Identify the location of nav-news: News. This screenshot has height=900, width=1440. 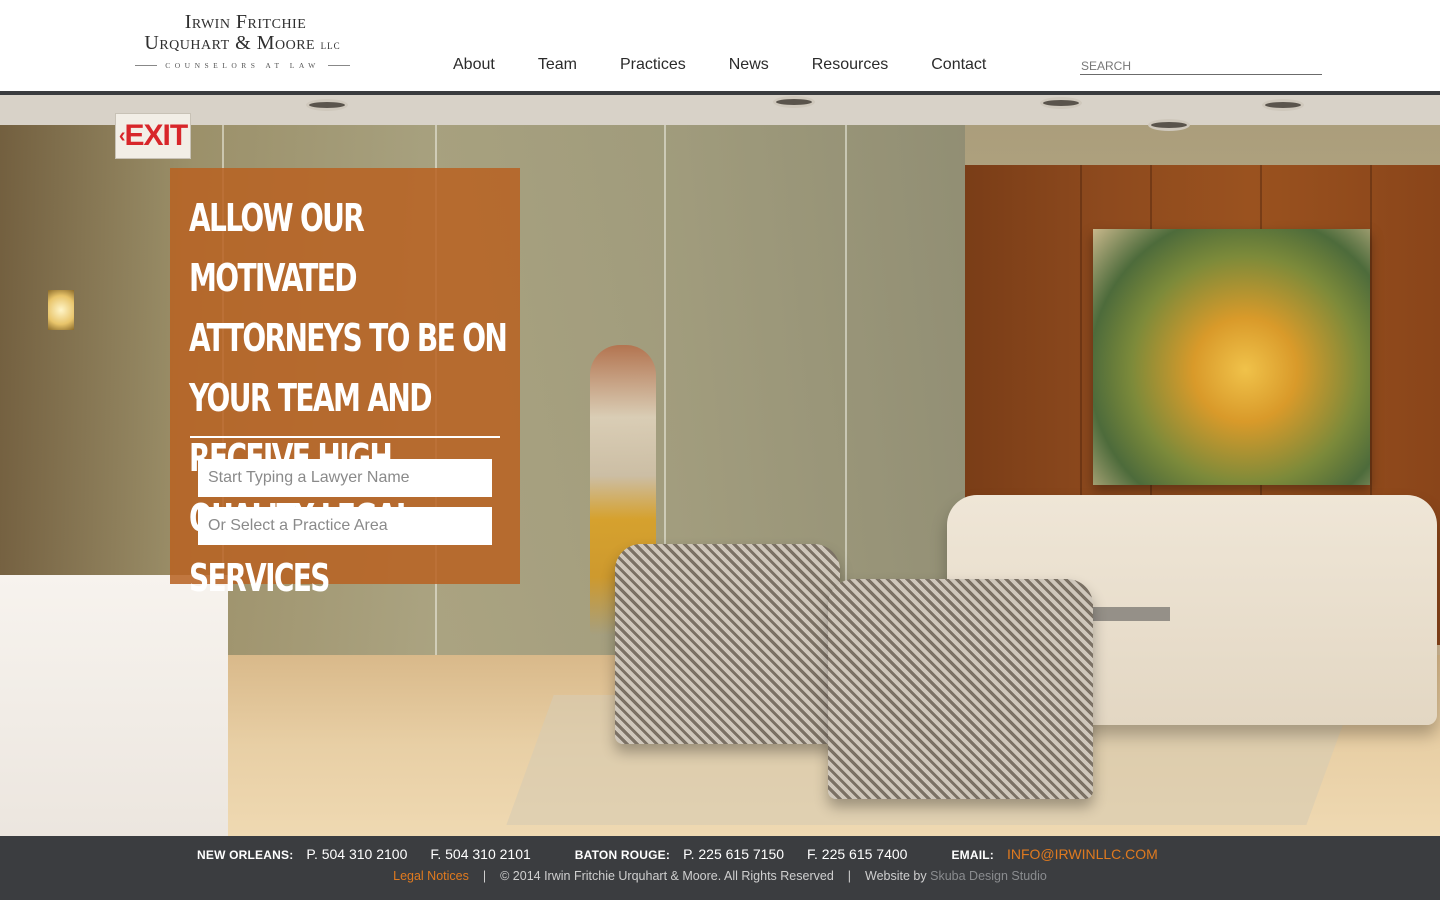
(749, 65).